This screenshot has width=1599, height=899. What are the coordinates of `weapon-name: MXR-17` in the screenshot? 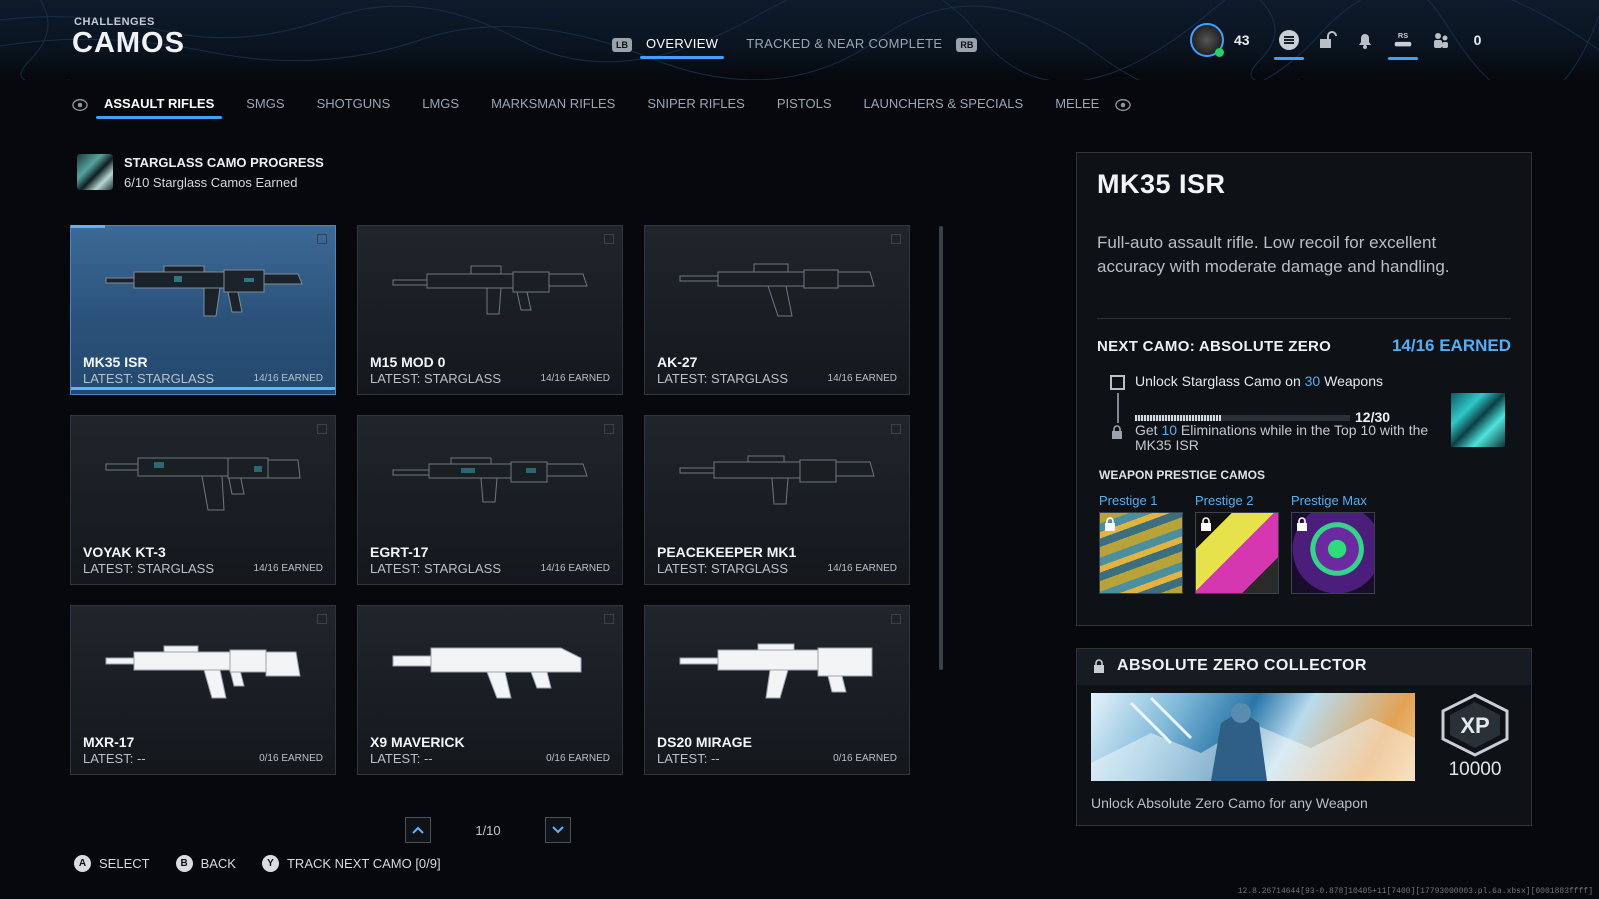 It's located at (109, 742).